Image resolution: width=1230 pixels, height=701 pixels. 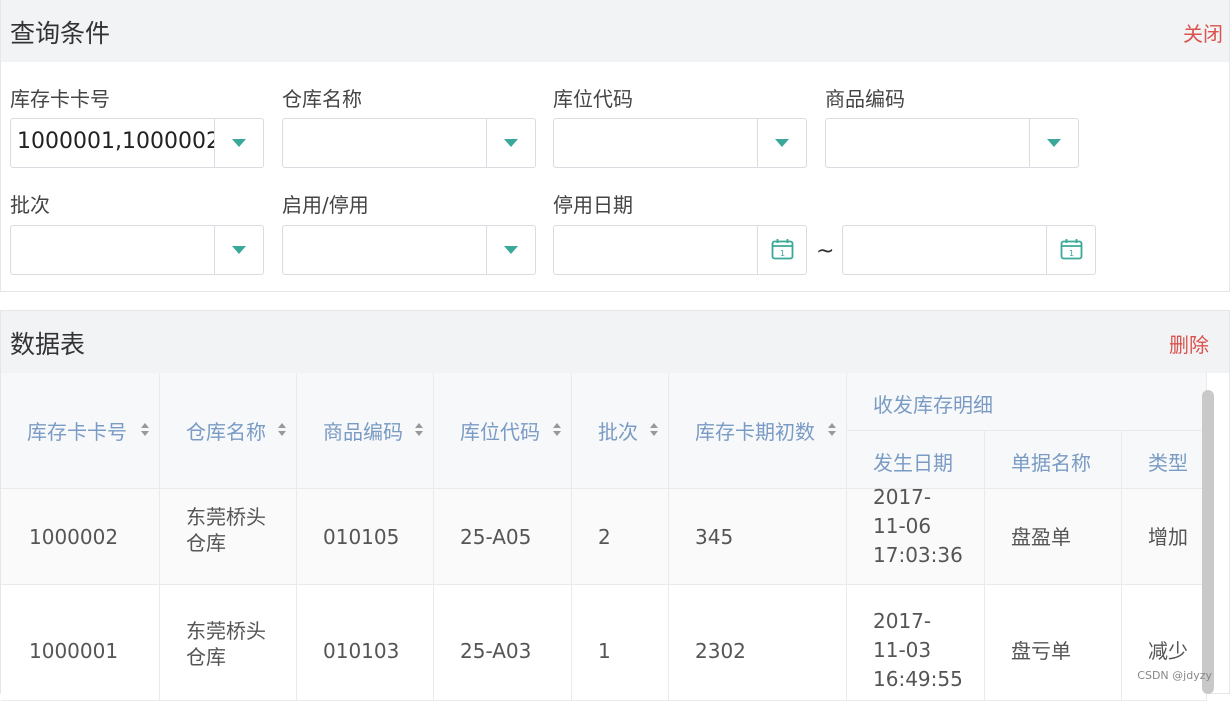 I want to click on cell-opening: 345, so click(x=758, y=537).